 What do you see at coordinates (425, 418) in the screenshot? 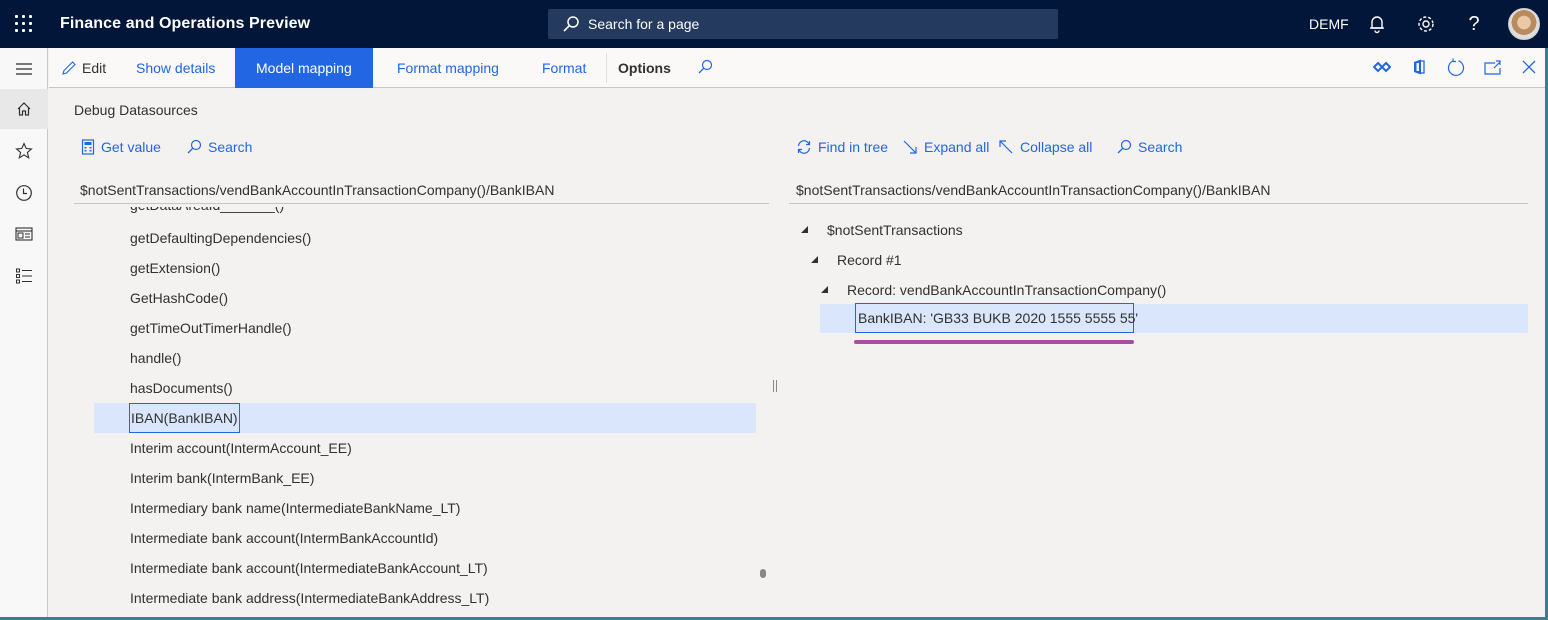
I see `list-item-selected: IBAN(BankIBAN)` at bounding box center [425, 418].